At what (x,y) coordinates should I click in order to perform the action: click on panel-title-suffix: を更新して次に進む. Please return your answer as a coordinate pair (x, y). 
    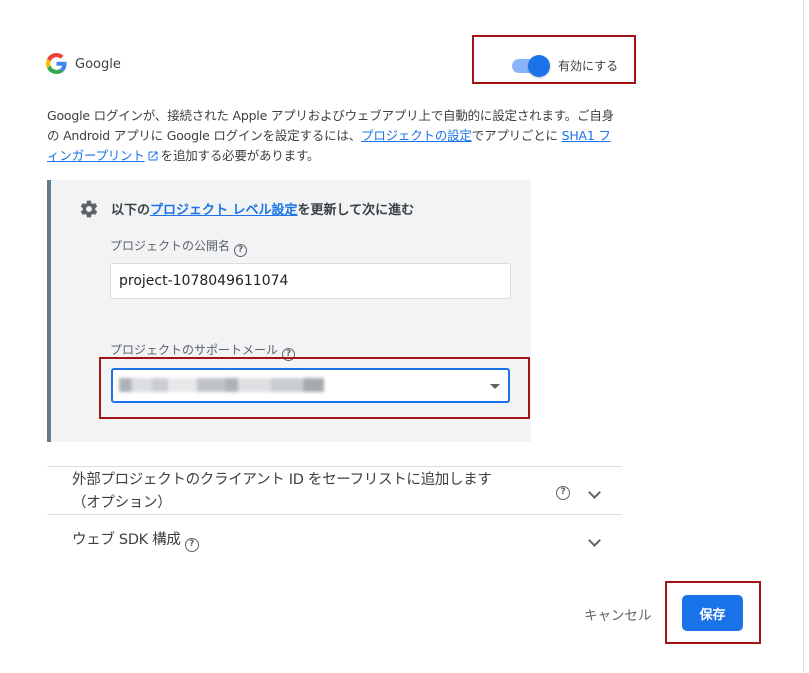
    Looking at the image, I should click on (356, 210).